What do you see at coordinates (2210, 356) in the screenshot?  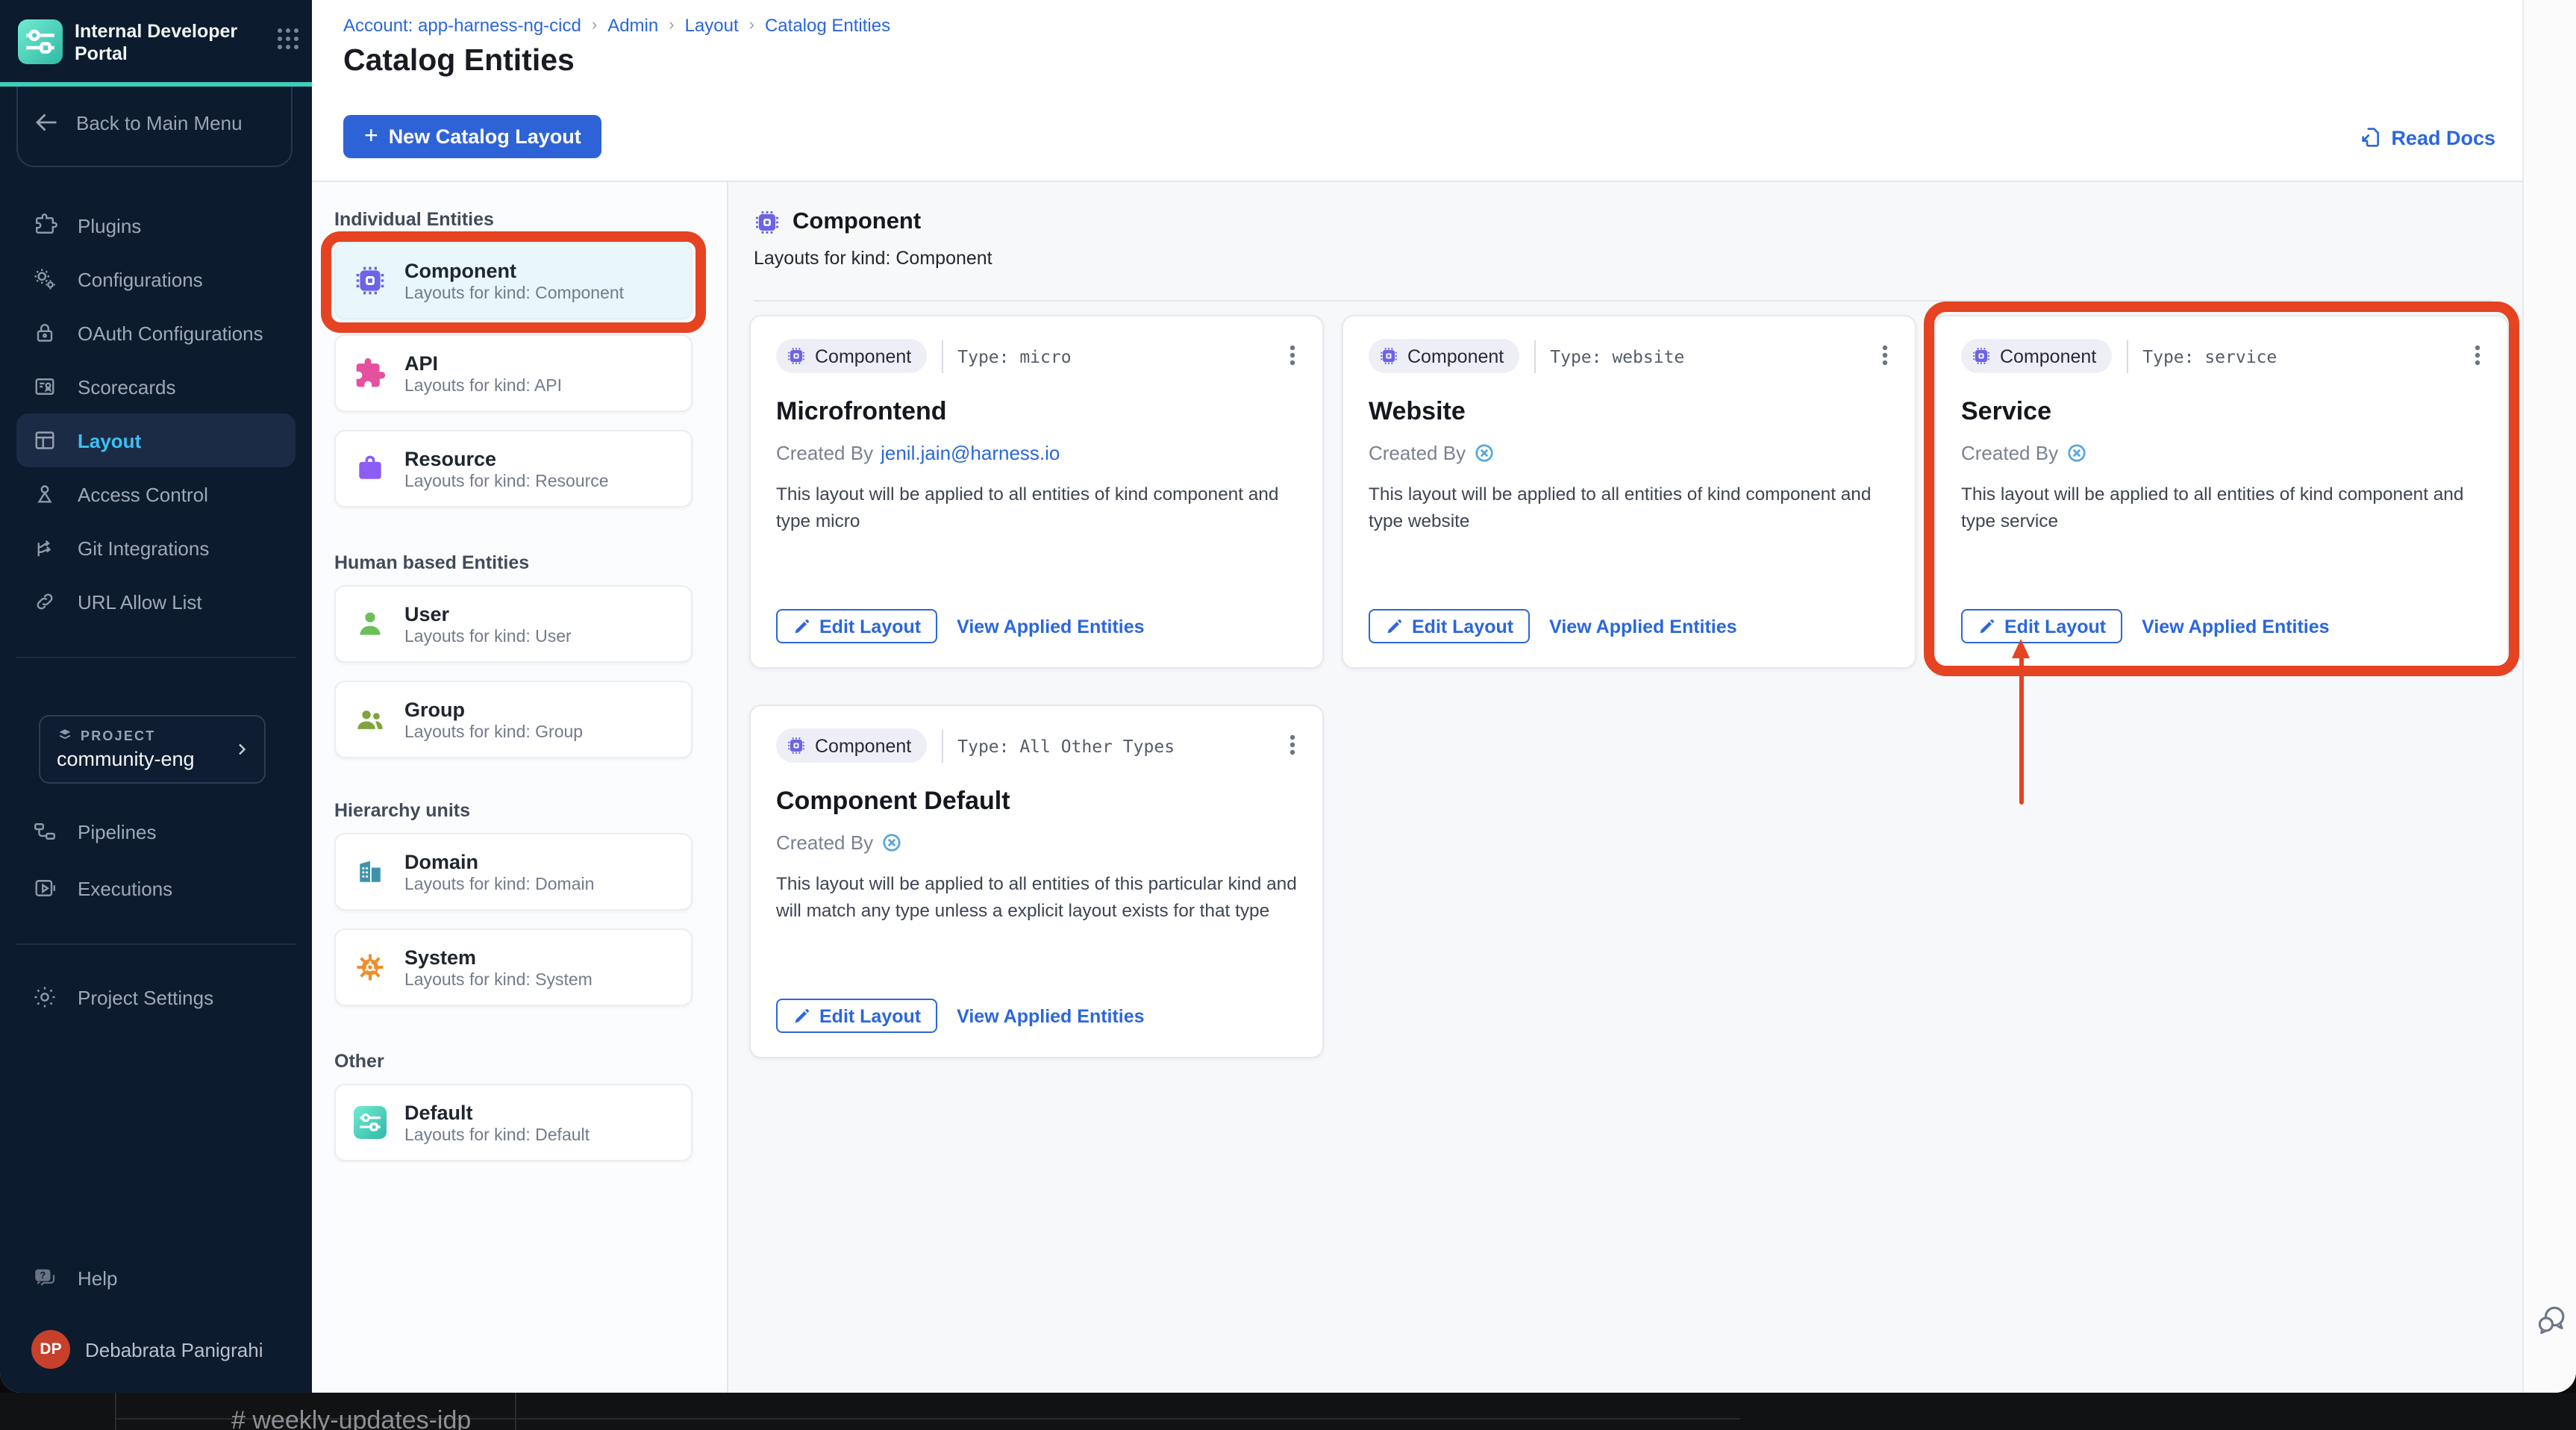 I see `type-label: Type: service` at bounding box center [2210, 356].